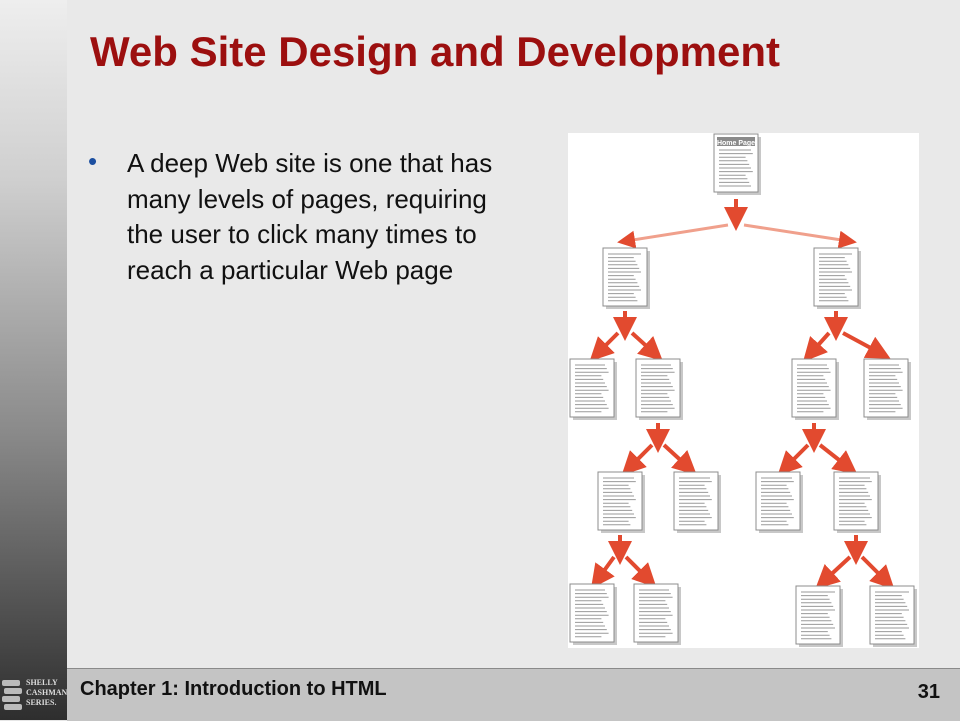  Describe the element at coordinates (736, 143) in the screenshot. I see `home-page-label: Home Page` at that location.